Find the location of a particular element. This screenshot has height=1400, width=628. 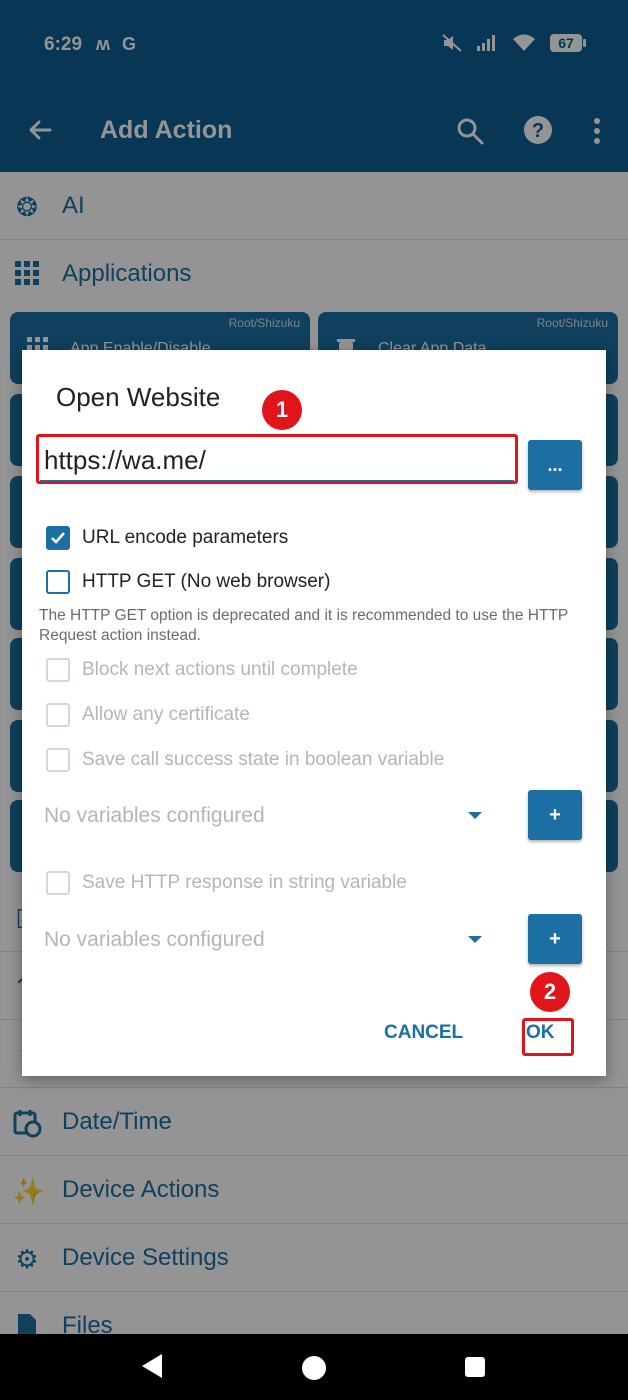

allow-cert-checkbox is located at coordinates (58, 715).